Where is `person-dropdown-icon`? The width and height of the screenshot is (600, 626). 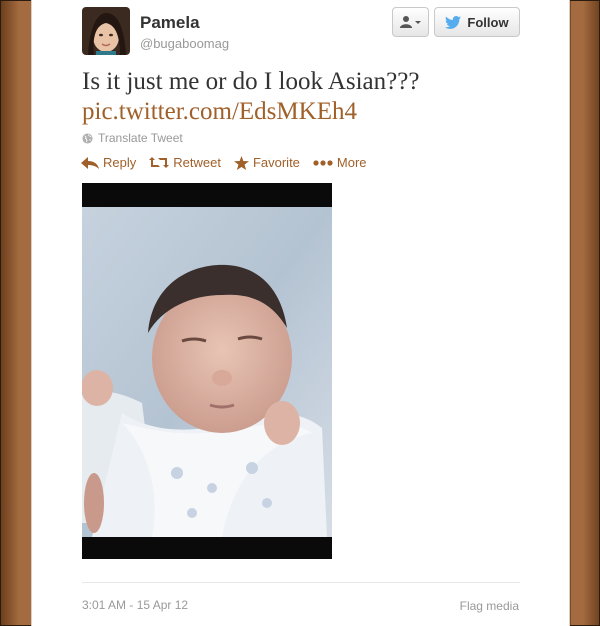 person-dropdown-icon is located at coordinates (410, 22).